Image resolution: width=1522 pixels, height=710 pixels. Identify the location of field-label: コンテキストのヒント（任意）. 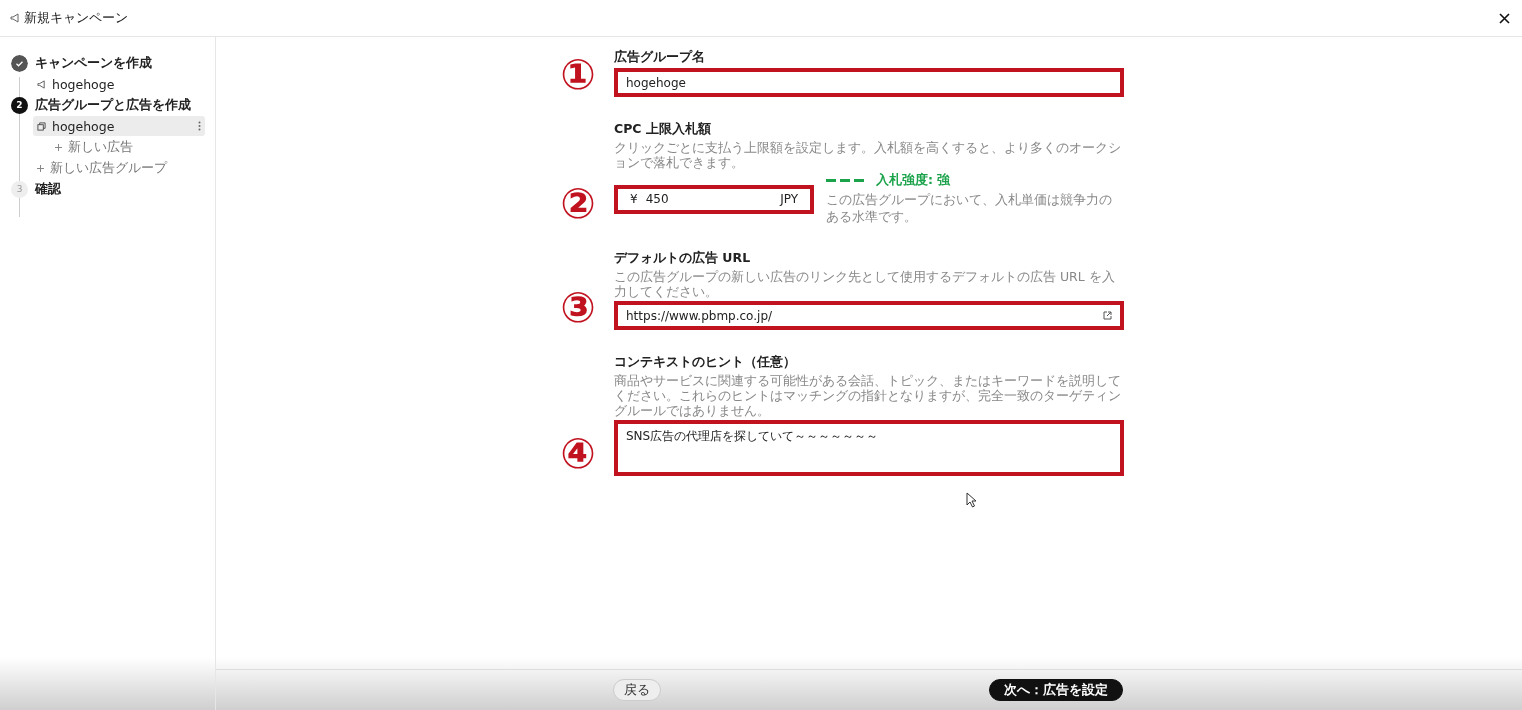
(705, 362).